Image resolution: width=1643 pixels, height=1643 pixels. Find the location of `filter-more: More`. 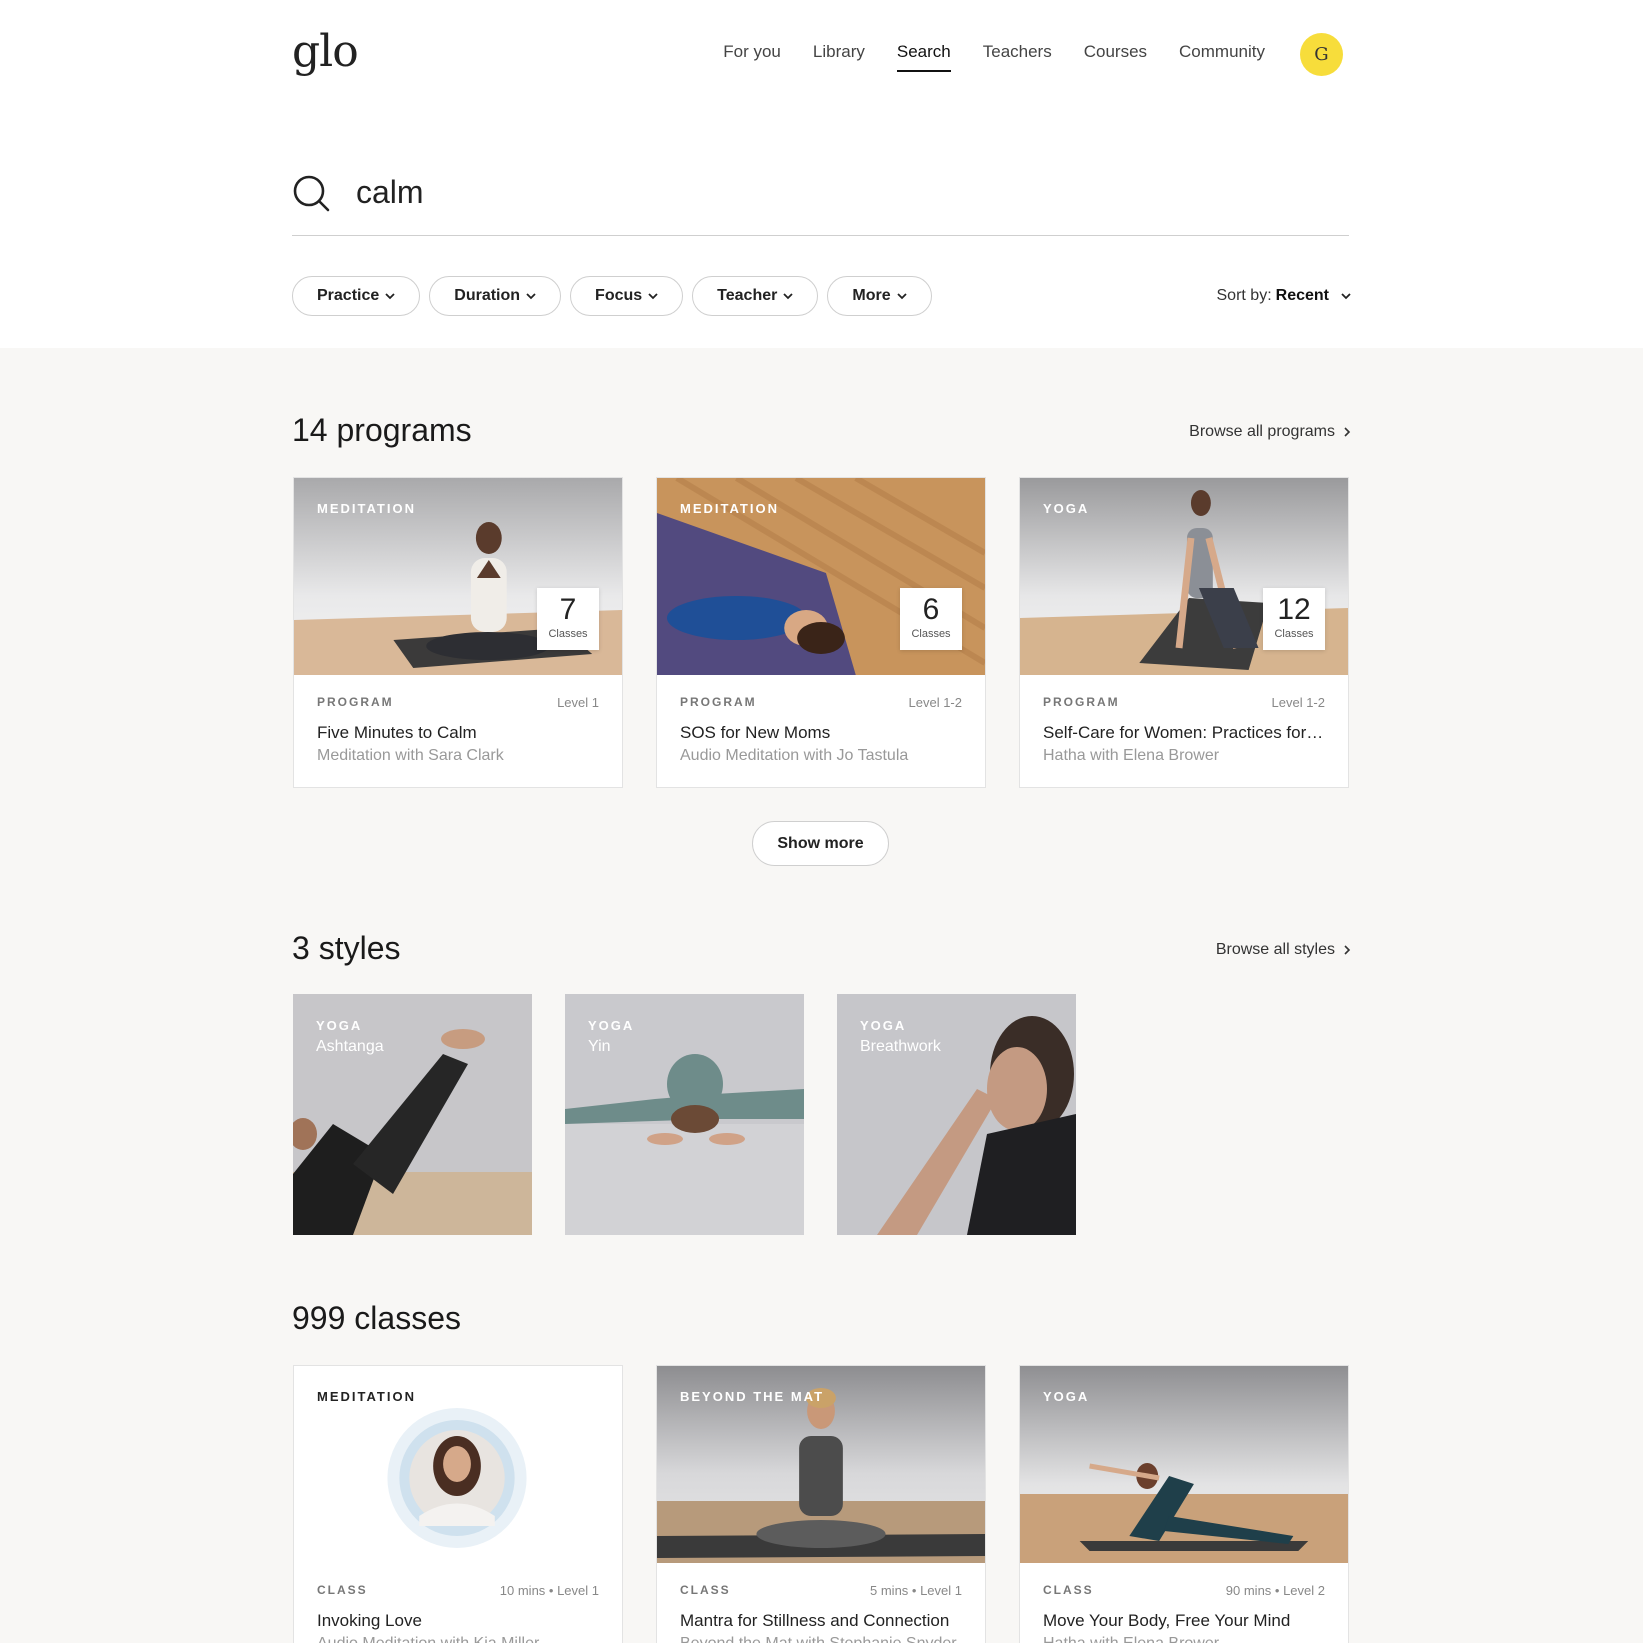

filter-more: More is located at coordinates (879, 296).